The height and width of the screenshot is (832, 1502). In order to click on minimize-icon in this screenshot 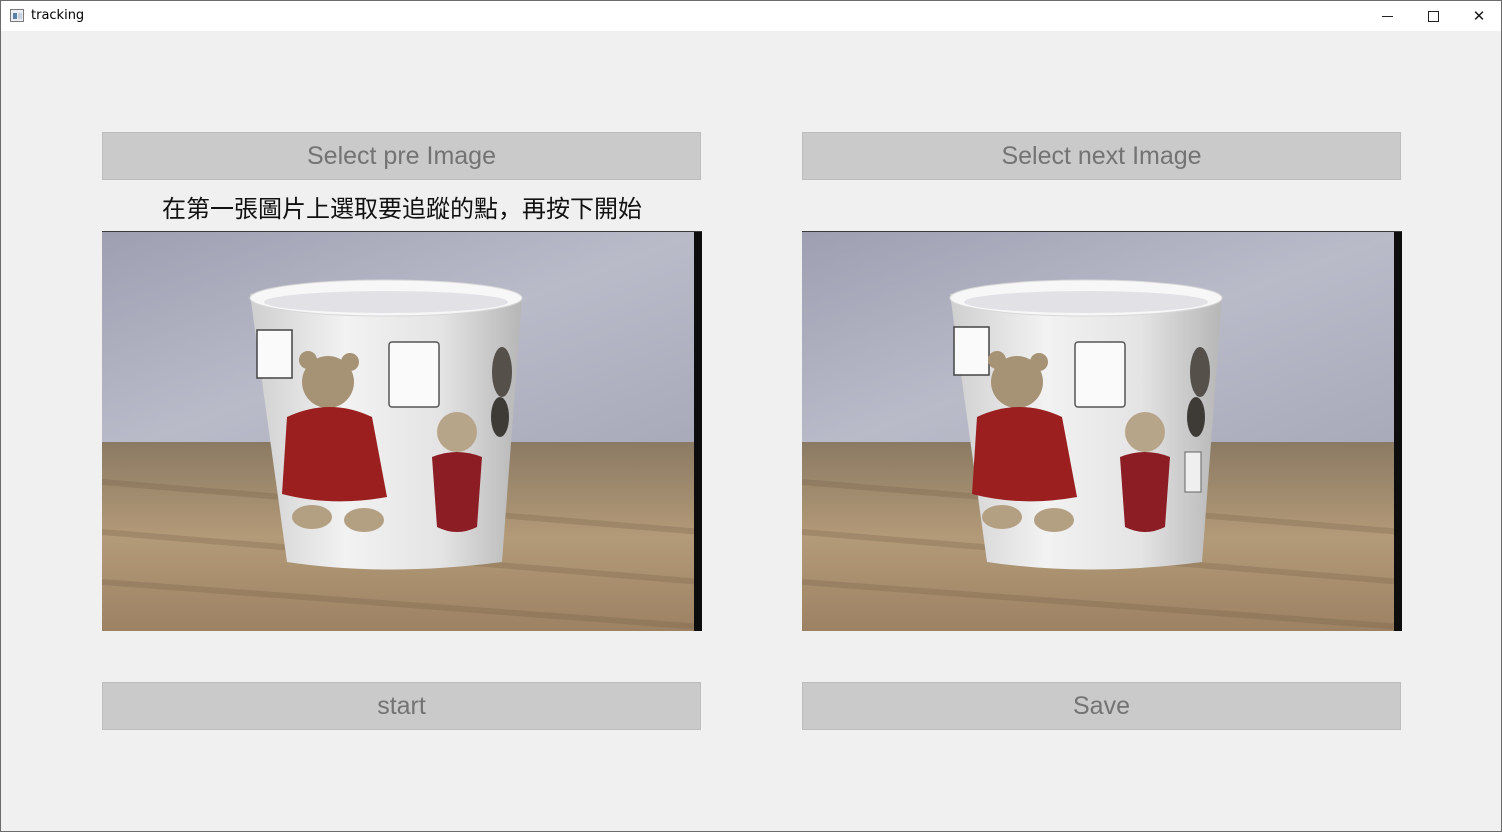, I will do `click(1387, 16)`.